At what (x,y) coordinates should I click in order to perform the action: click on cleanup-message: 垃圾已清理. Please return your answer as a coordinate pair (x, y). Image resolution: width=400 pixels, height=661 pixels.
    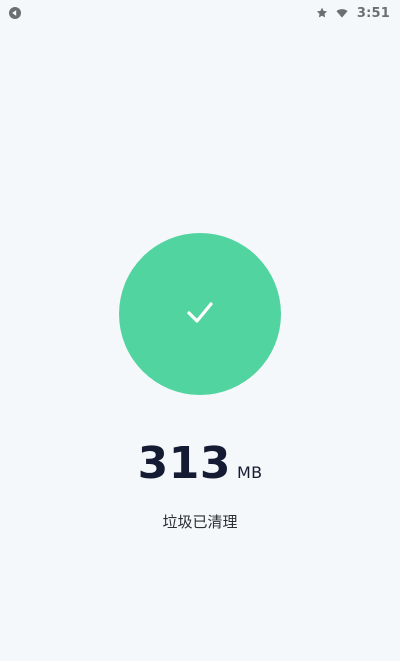
    Looking at the image, I should click on (200, 522).